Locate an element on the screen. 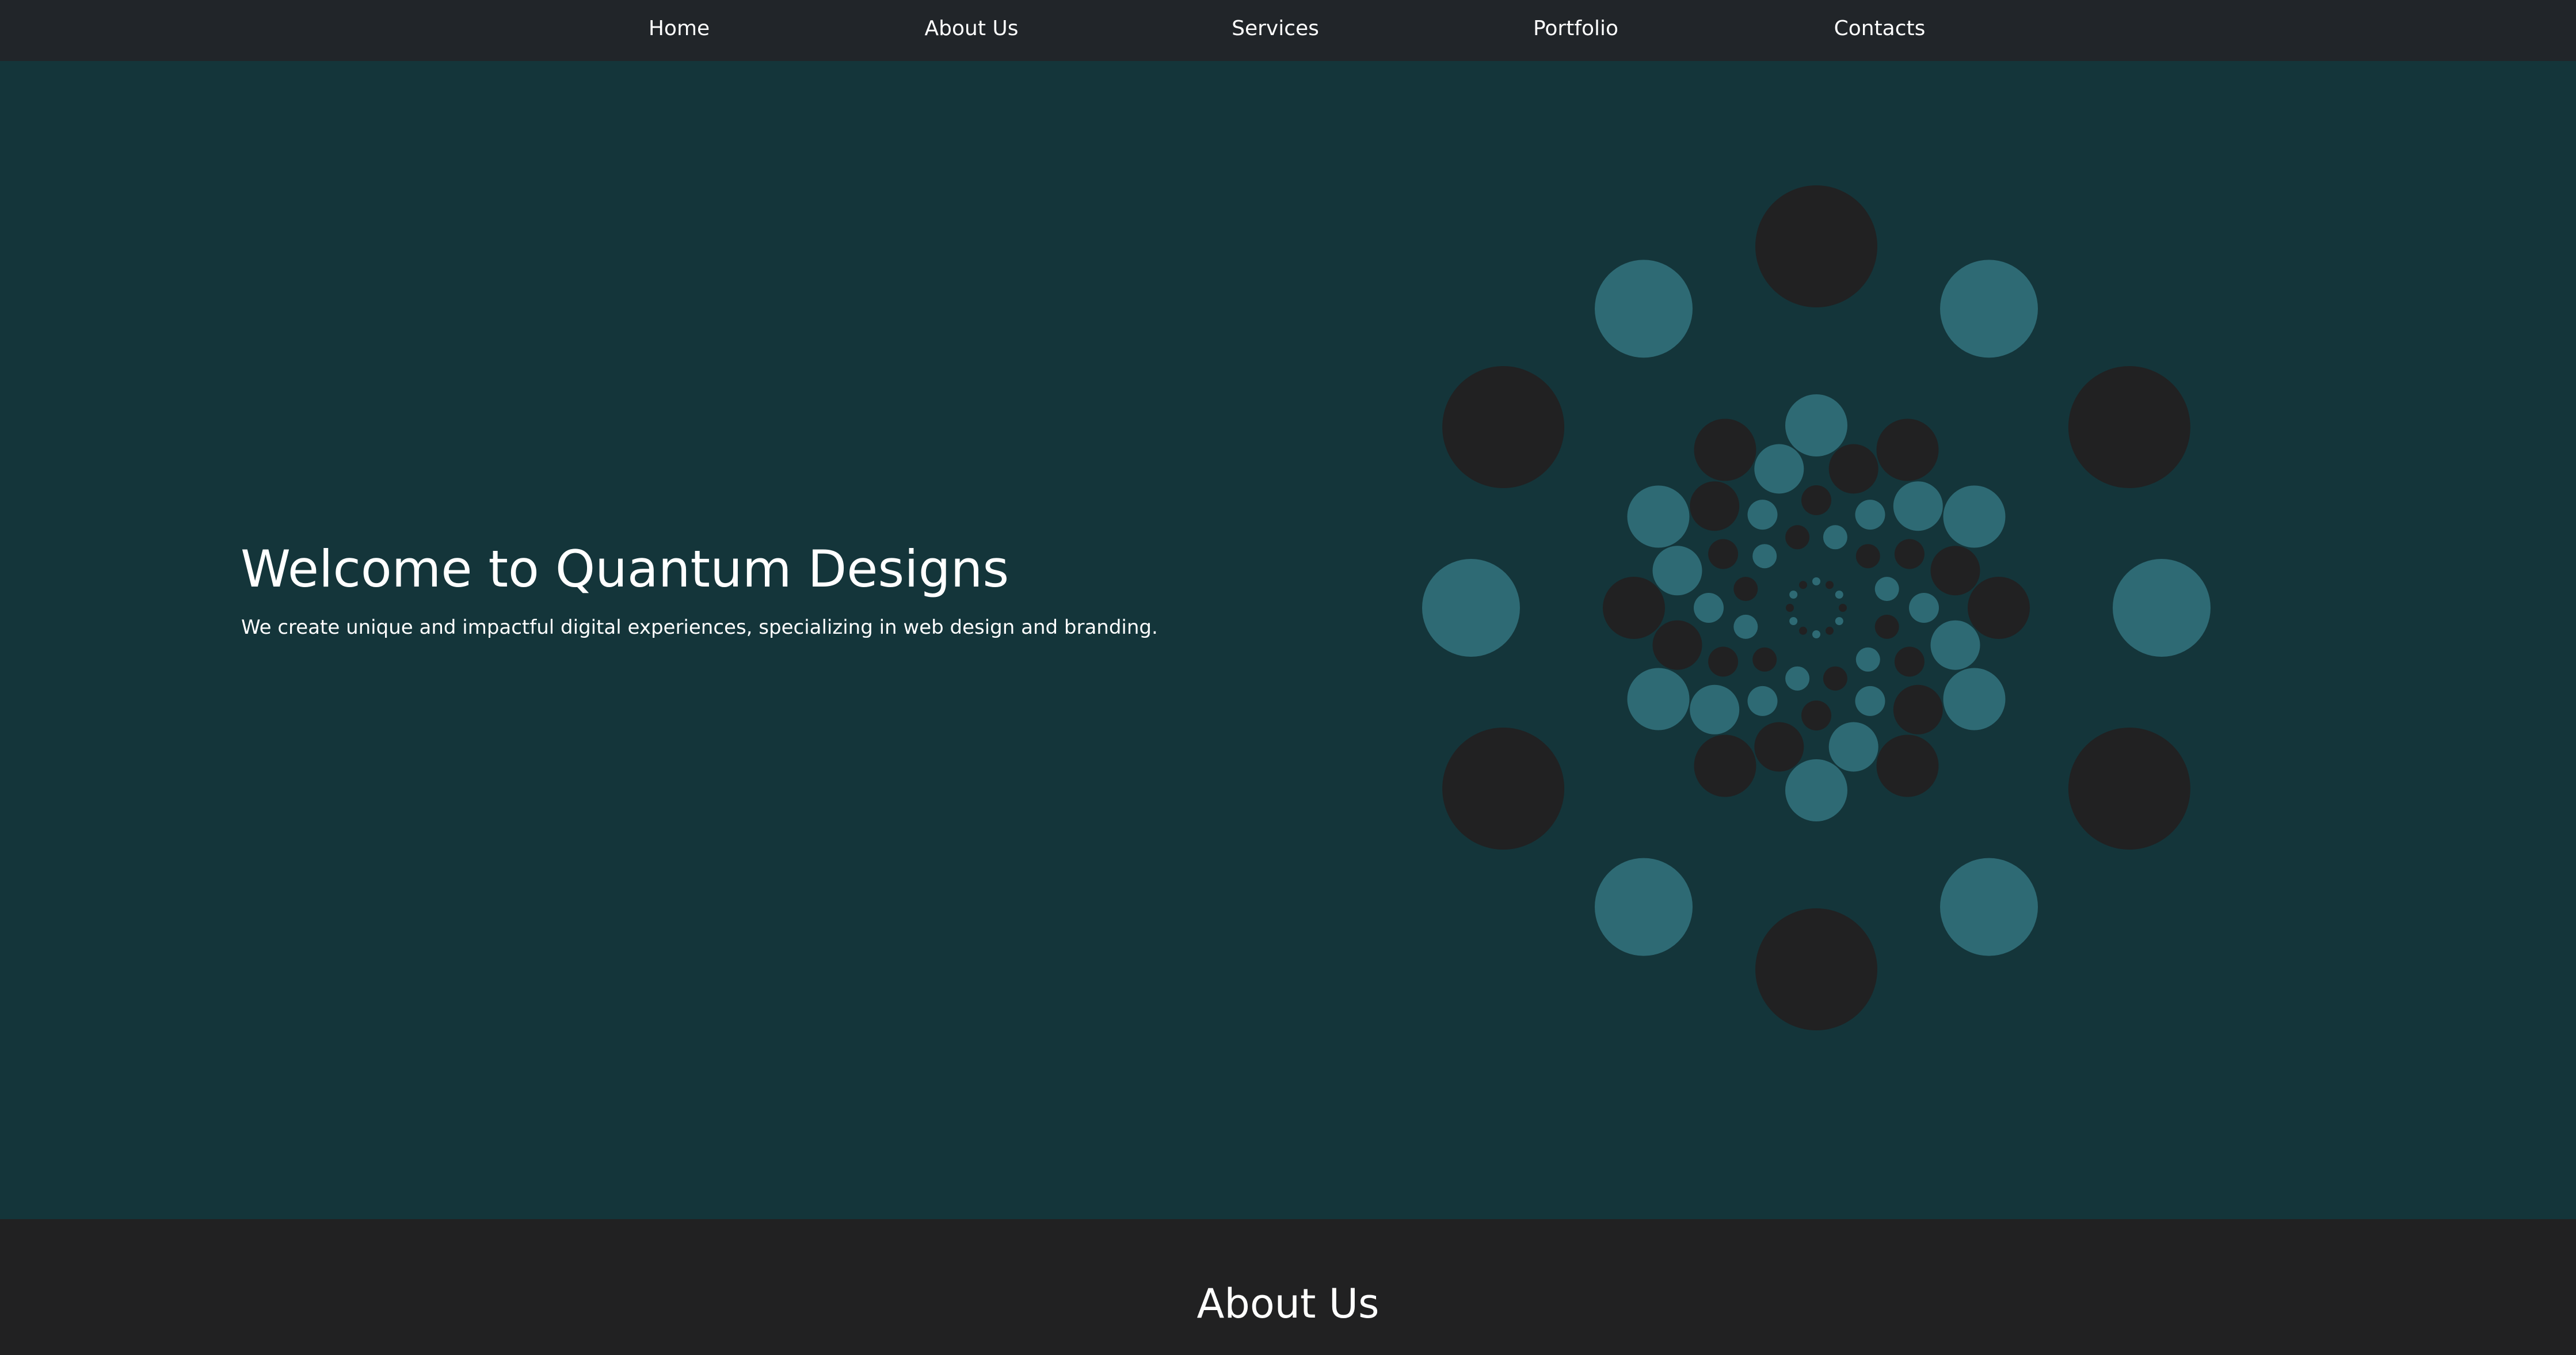  about-section-title: About Us is located at coordinates (1288, 1303).